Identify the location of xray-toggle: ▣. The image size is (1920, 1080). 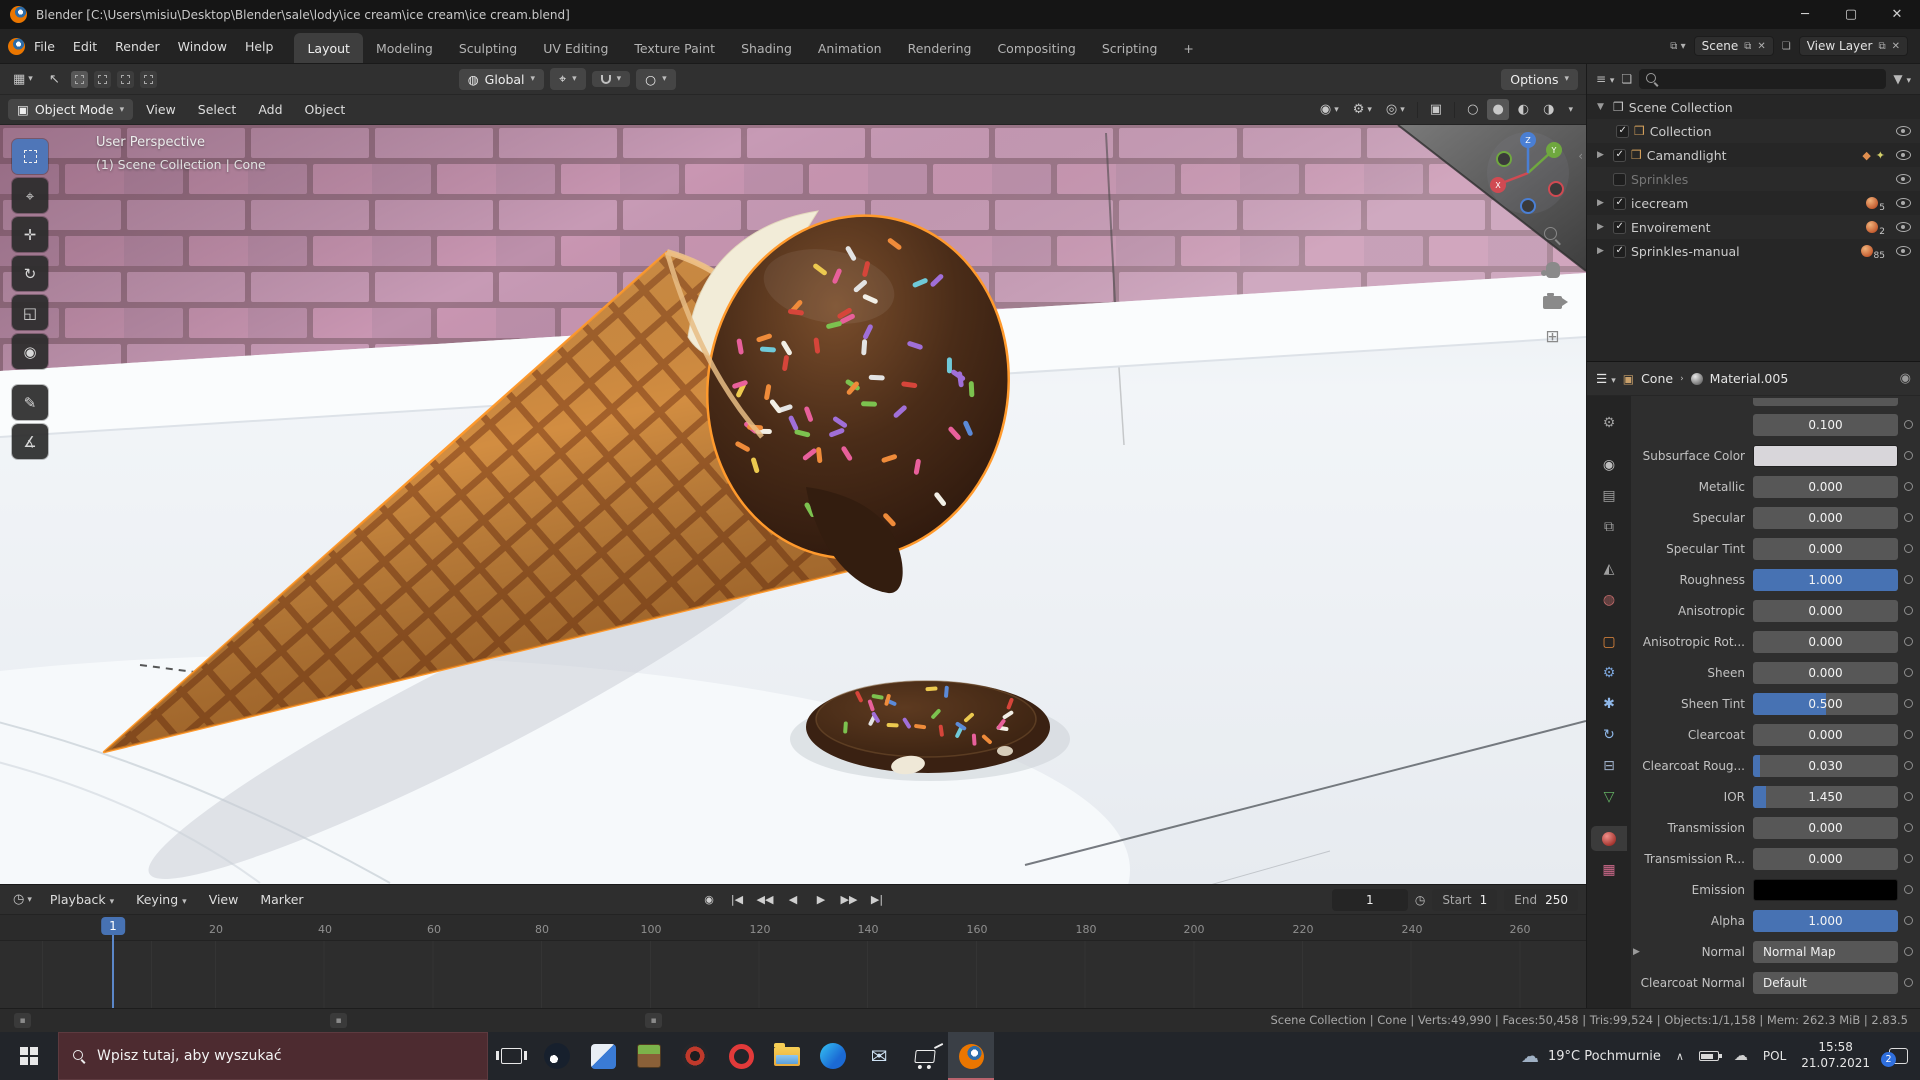
(1436, 109).